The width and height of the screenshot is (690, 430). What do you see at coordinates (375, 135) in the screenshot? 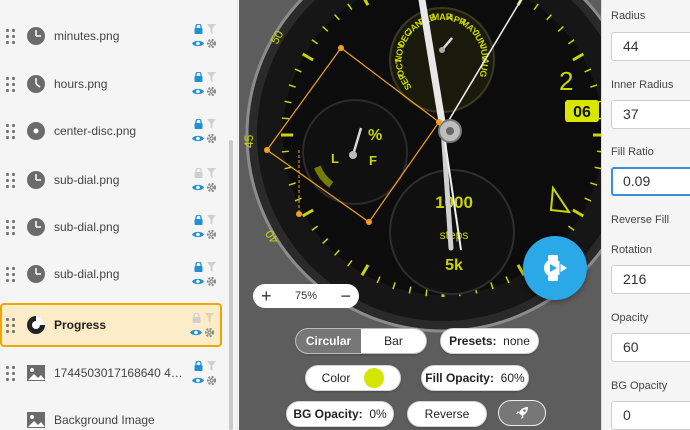
I see `battery-percent-symbol: %` at bounding box center [375, 135].